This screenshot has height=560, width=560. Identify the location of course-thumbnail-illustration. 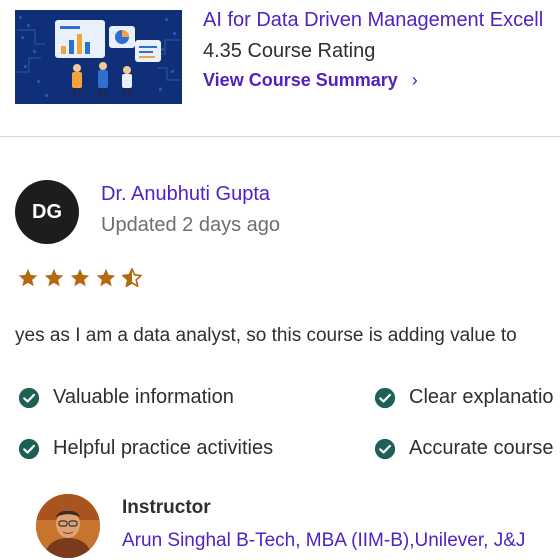
(98, 57).